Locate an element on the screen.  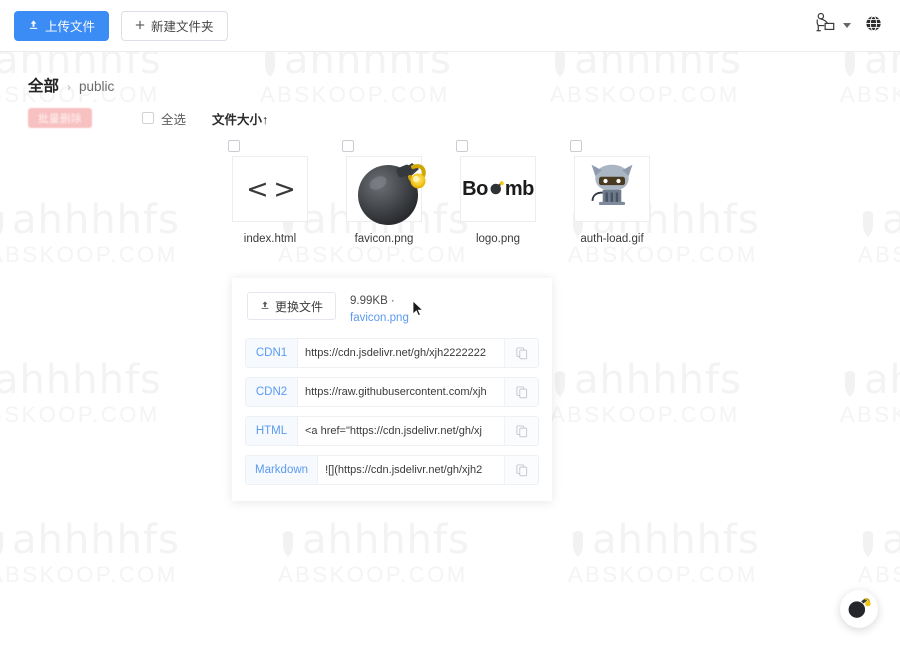
file-thumbnail: < > is located at coordinates (270, 189).